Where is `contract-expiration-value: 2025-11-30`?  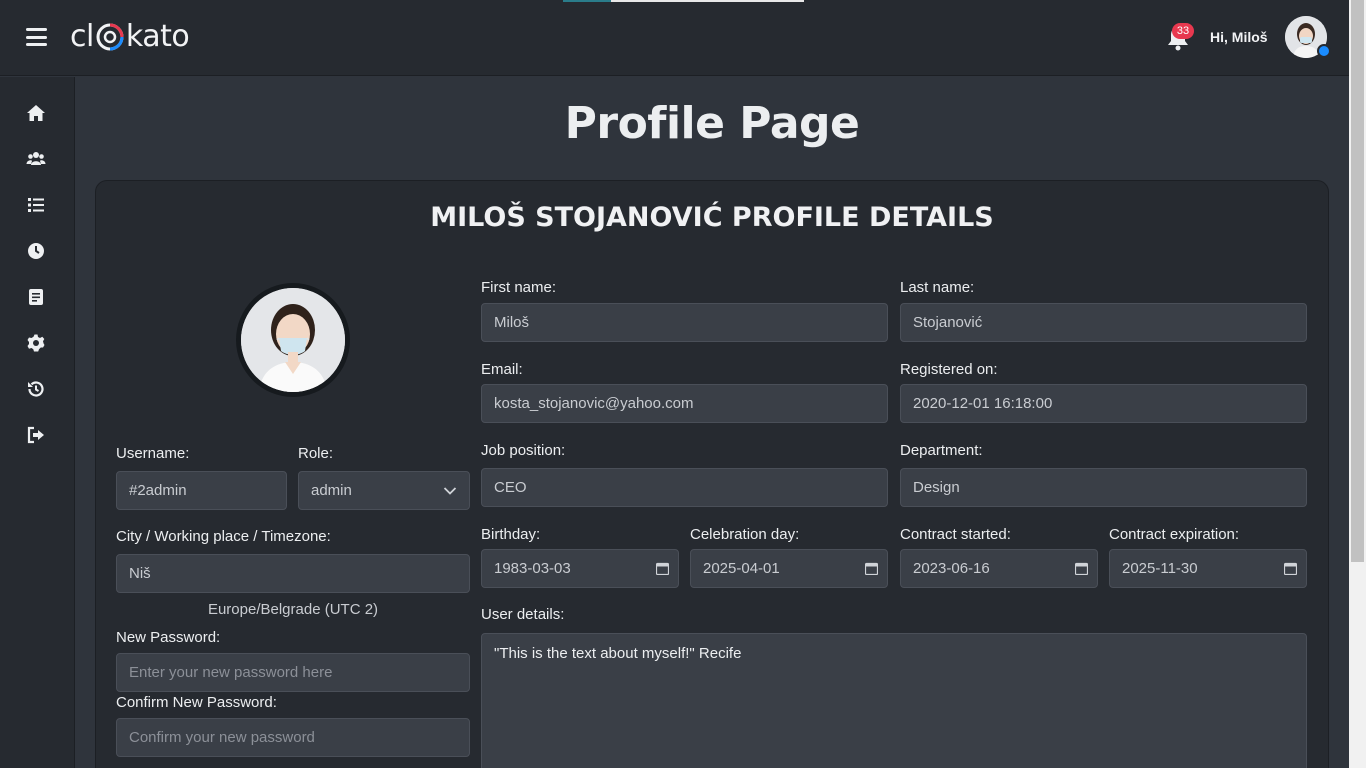 contract-expiration-value: 2025-11-30 is located at coordinates (1160, 568).